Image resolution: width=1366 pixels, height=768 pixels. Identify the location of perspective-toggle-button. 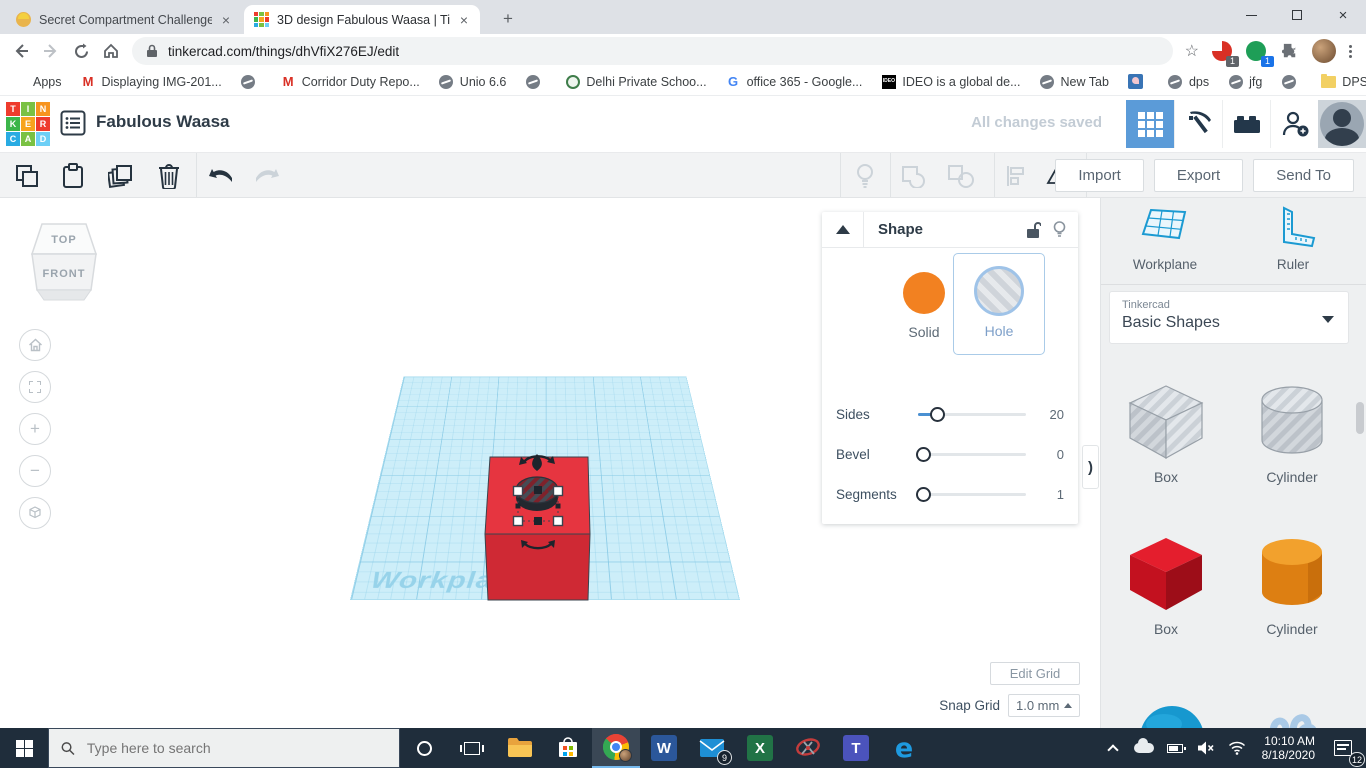
(35, 513).